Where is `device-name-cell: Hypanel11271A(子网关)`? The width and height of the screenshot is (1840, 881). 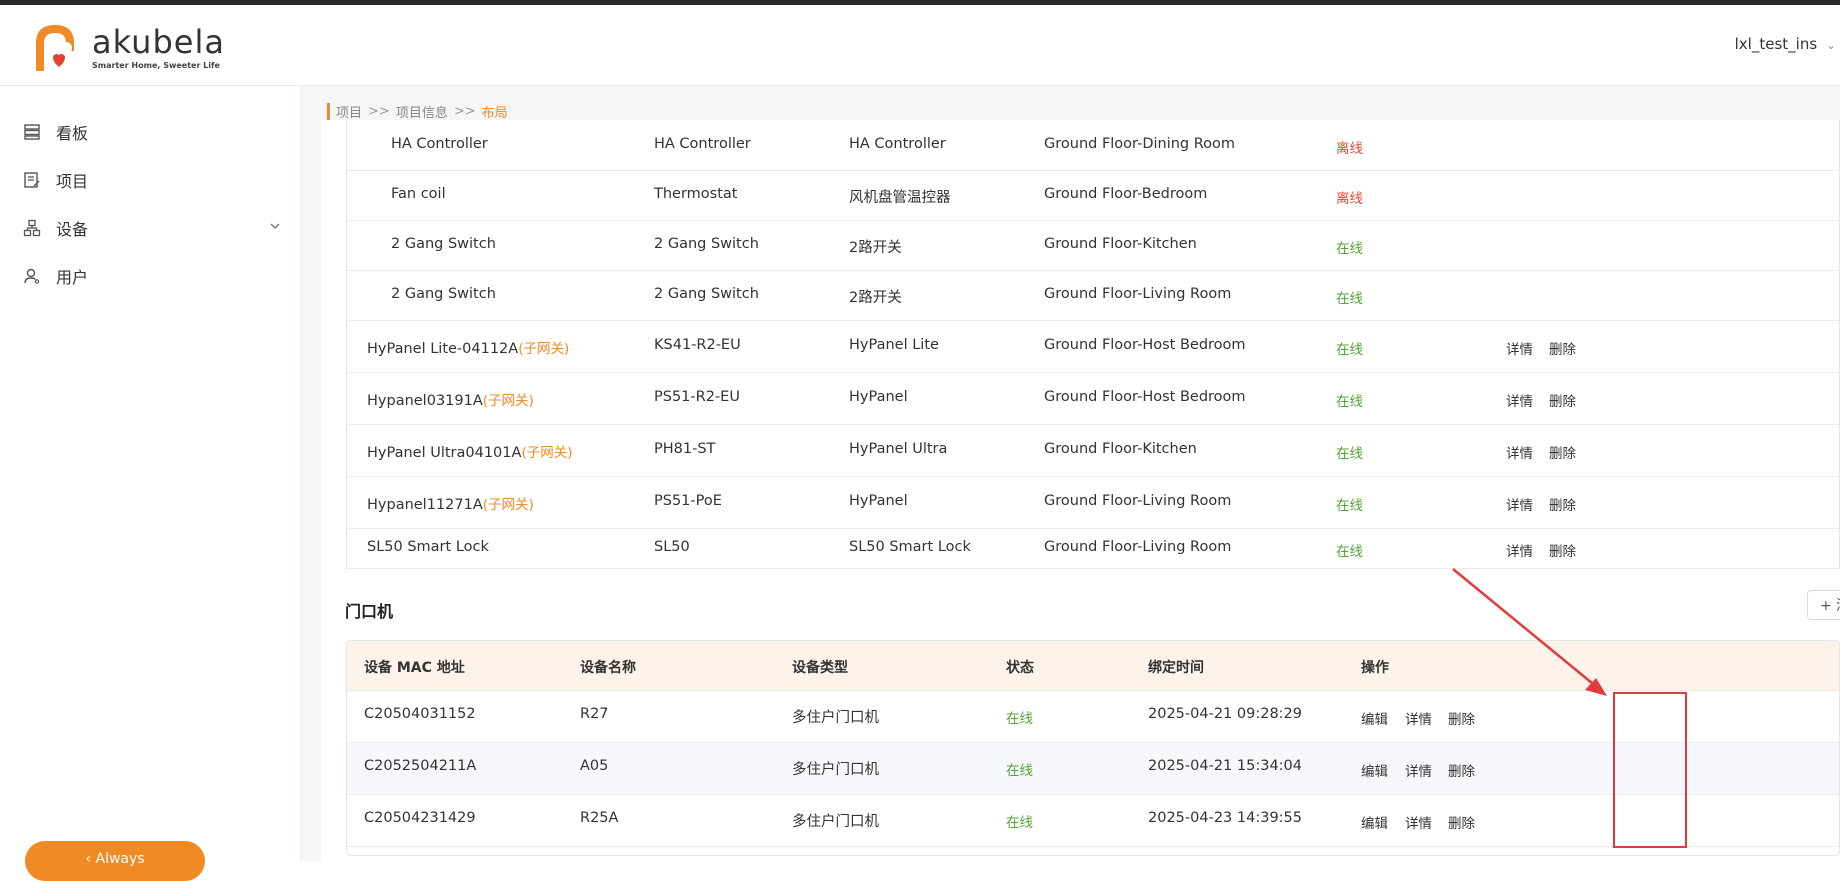
device-name-cell: Hypanel11271A(子网关) is located at coordinates (450, 503).